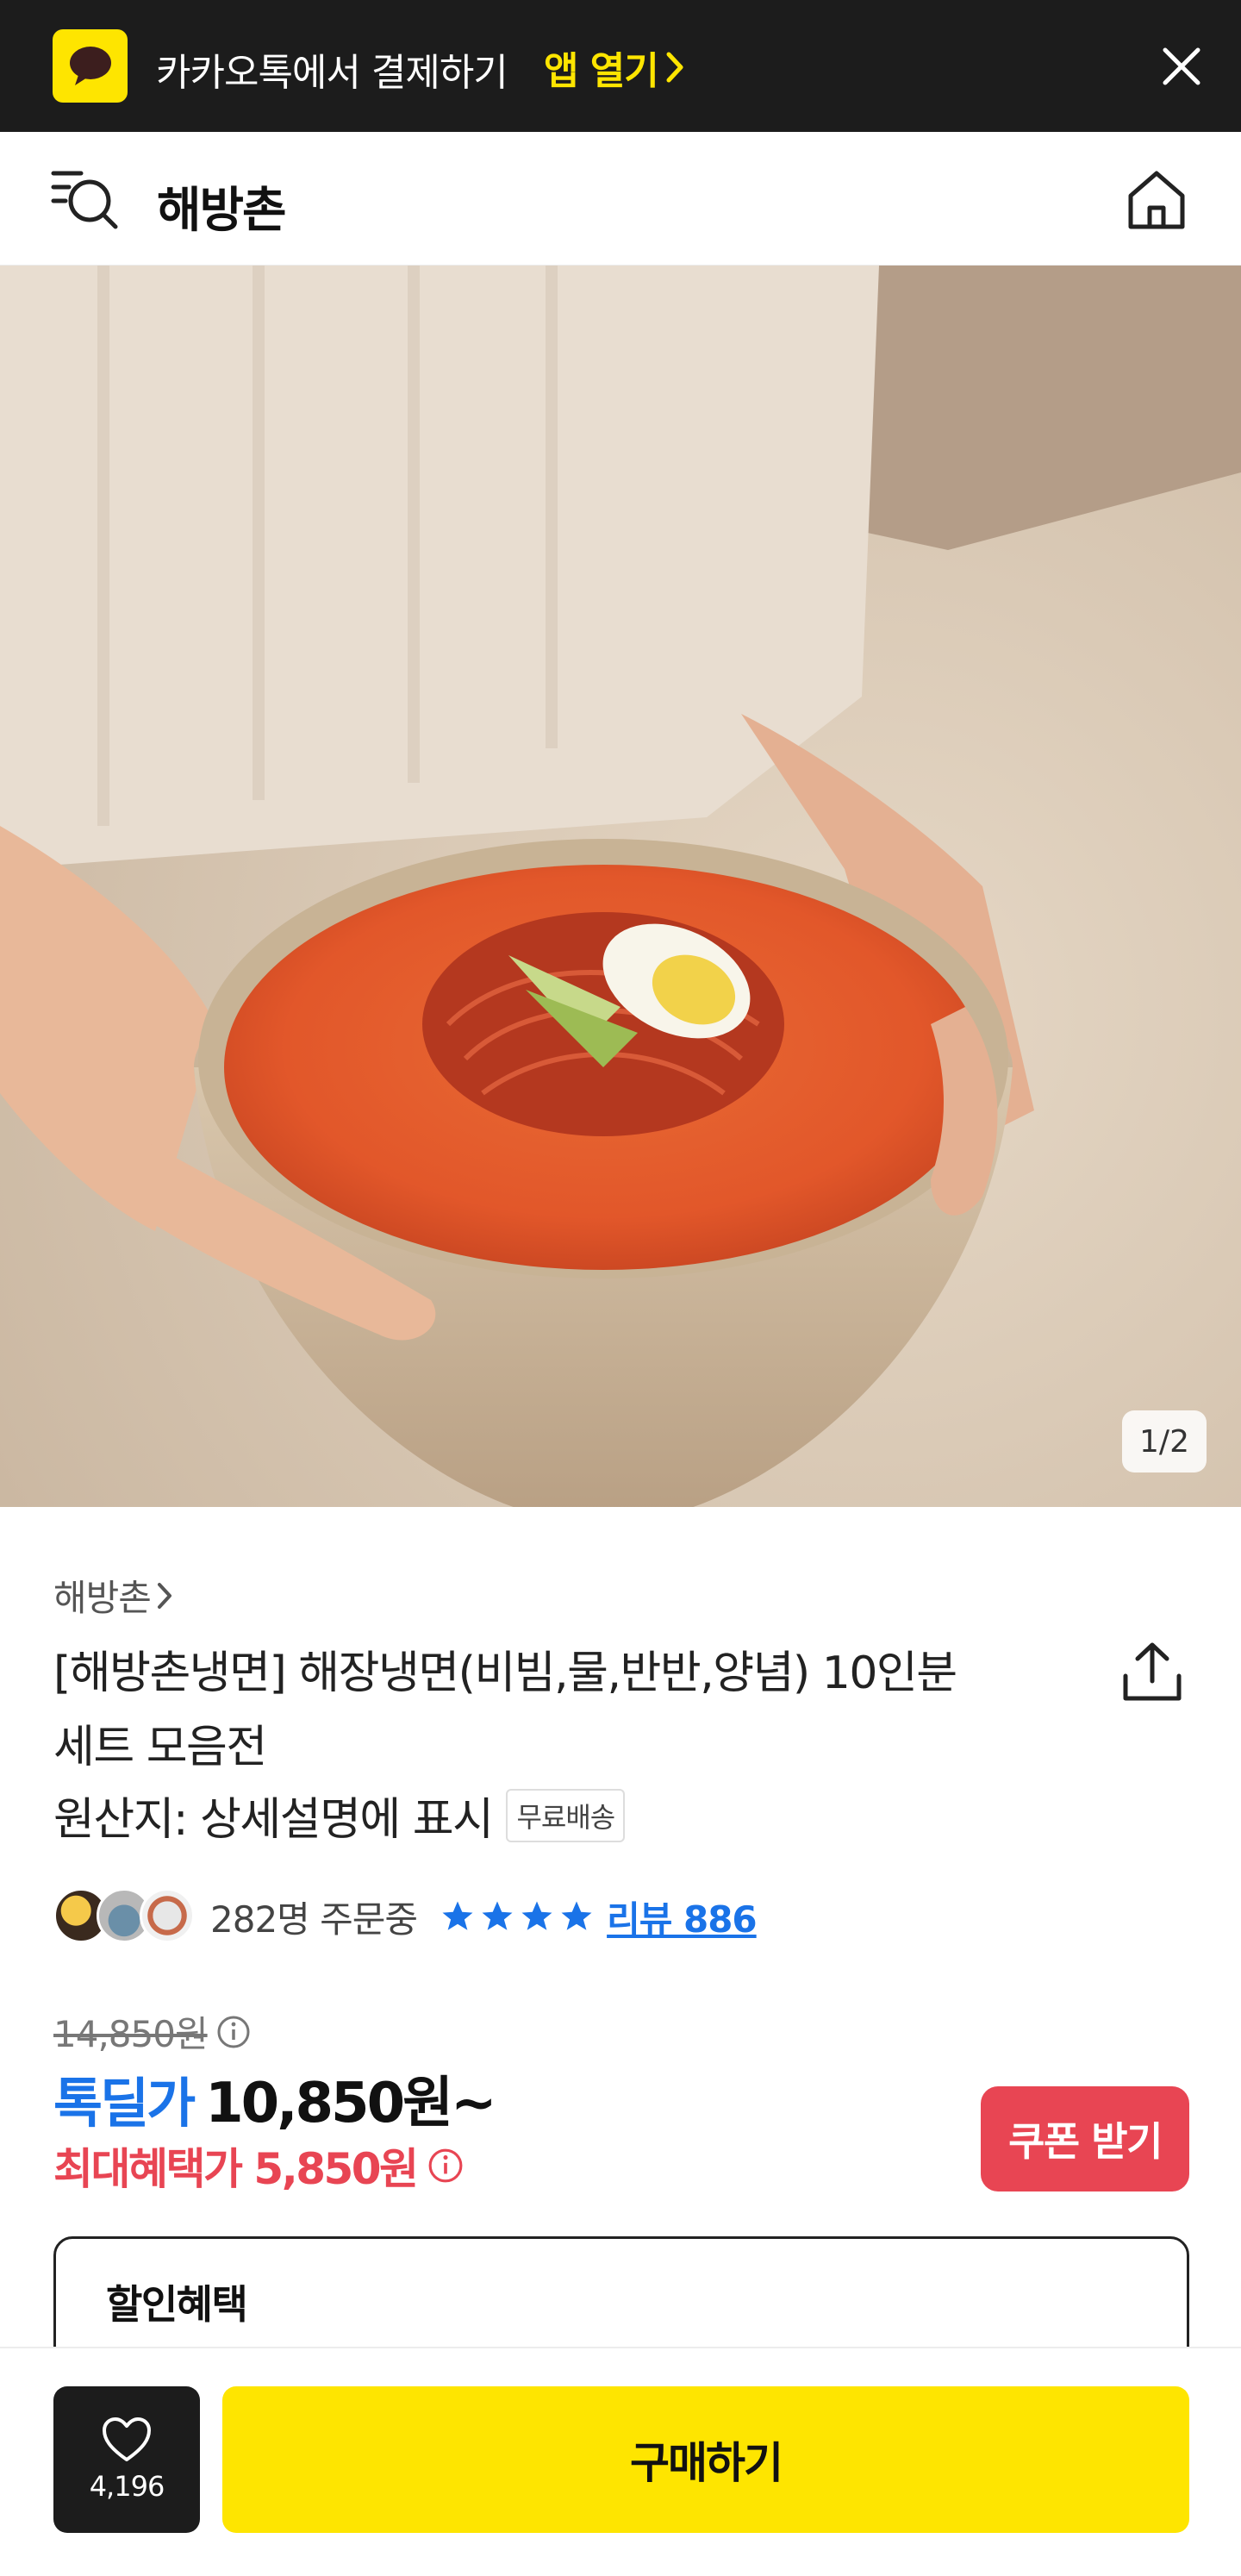 Image resolution: width=1241 pixels, height=2576 pixels. What do you see at coordinates (314, 1920) in the screenshot?
I see `order-count: 282명 주문중` at bounding box center [314, 1920].